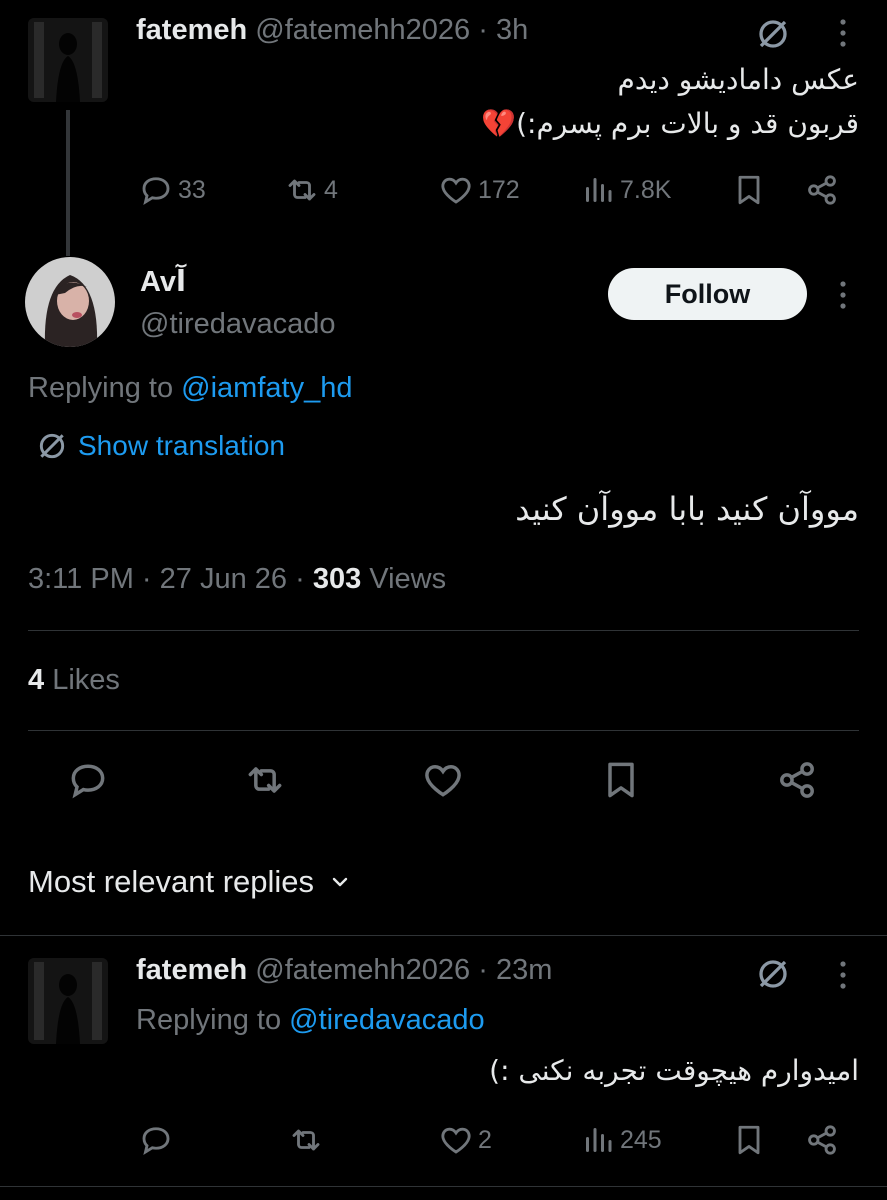 The height and width of the screenshot is (1200, 887). Describe the element at coordinates (641, 1139) in the screenshot. I see `views-count: 245` at that location.